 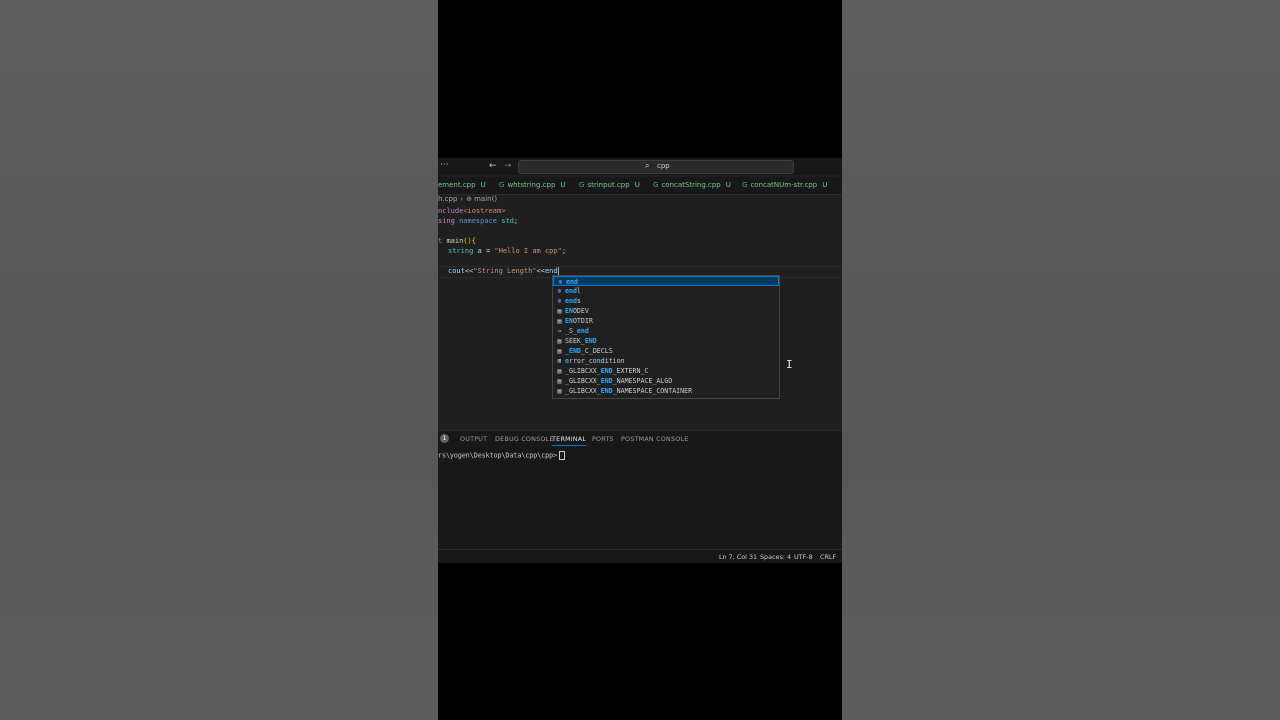 I want to click on breadcrumb-file: h.cpp, so click(x=447, y=199).